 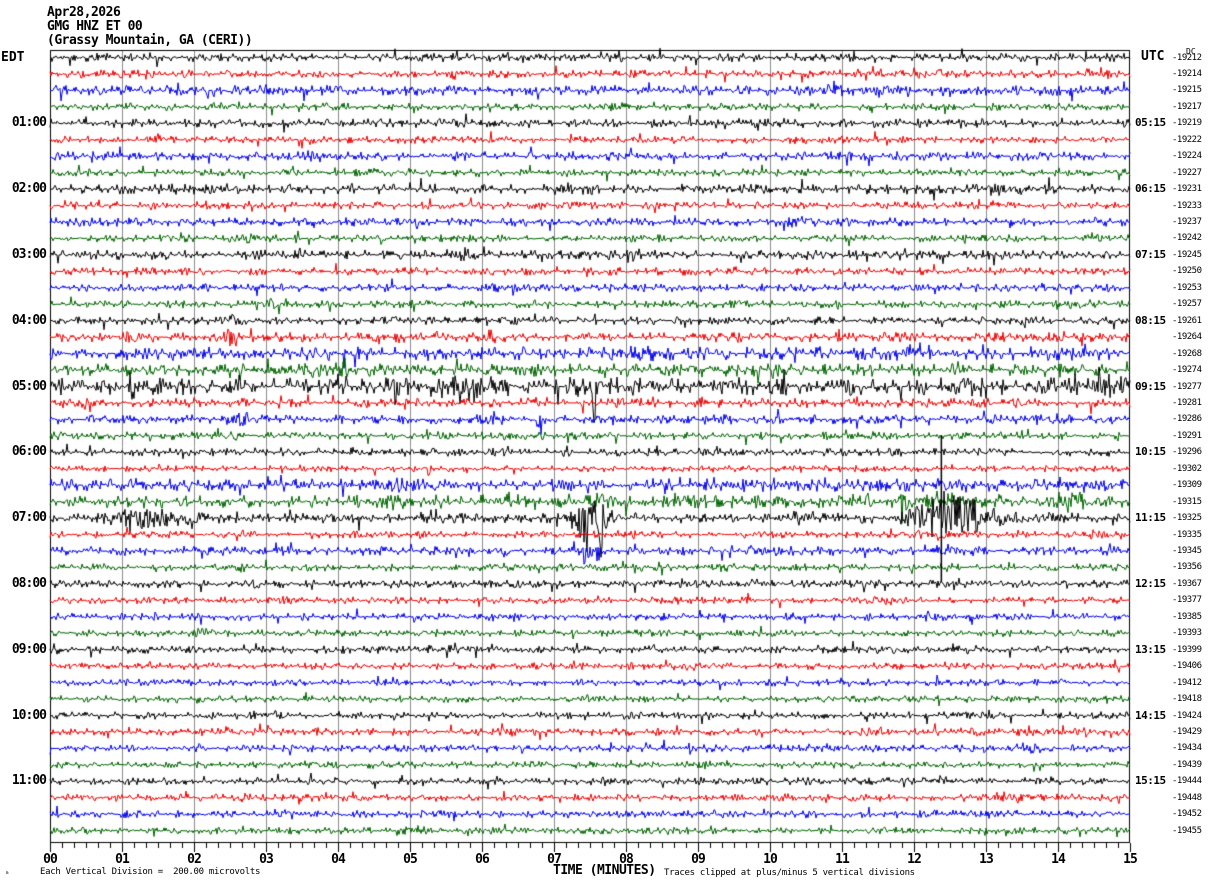 I want to click on left-time-label: 04:00, so click(x=29, y=320).